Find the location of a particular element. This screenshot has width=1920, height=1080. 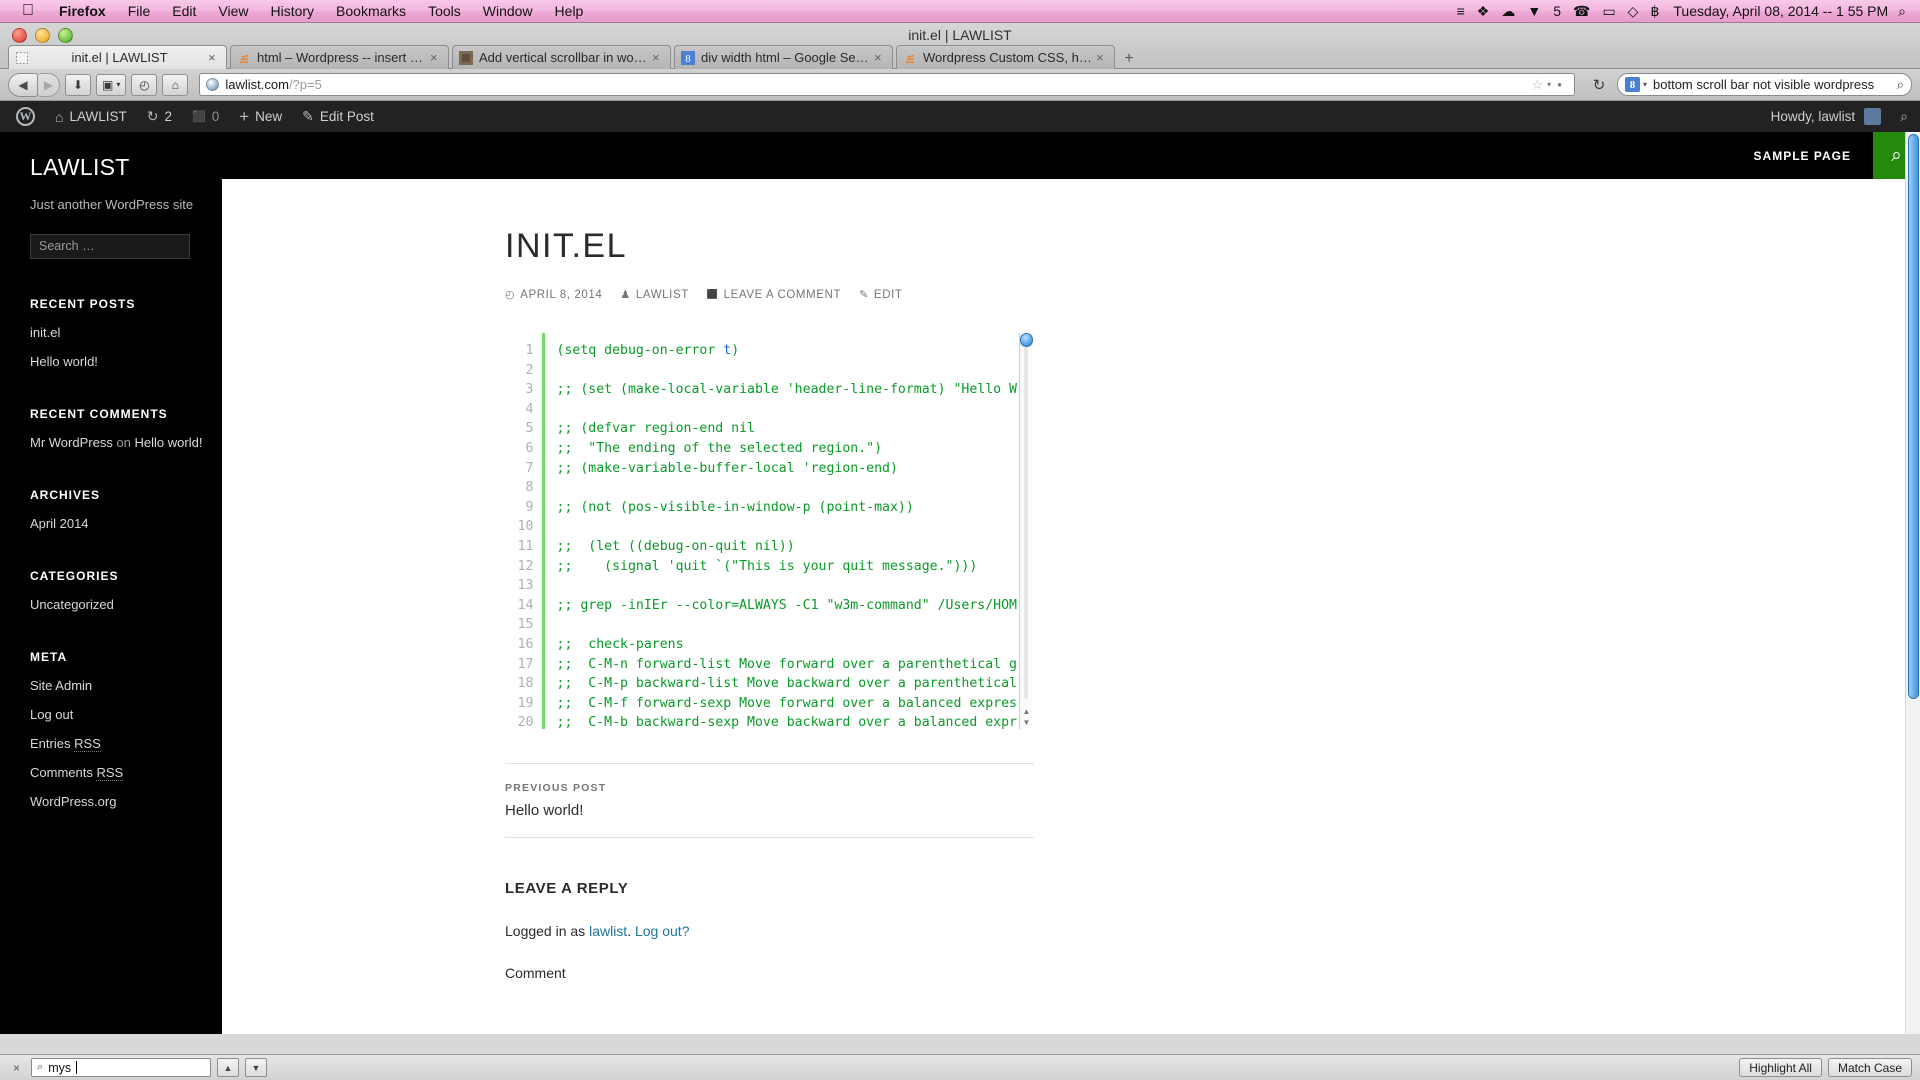

sidebar-item-april-2014: April 2014 is located at coordinates (126, 523).